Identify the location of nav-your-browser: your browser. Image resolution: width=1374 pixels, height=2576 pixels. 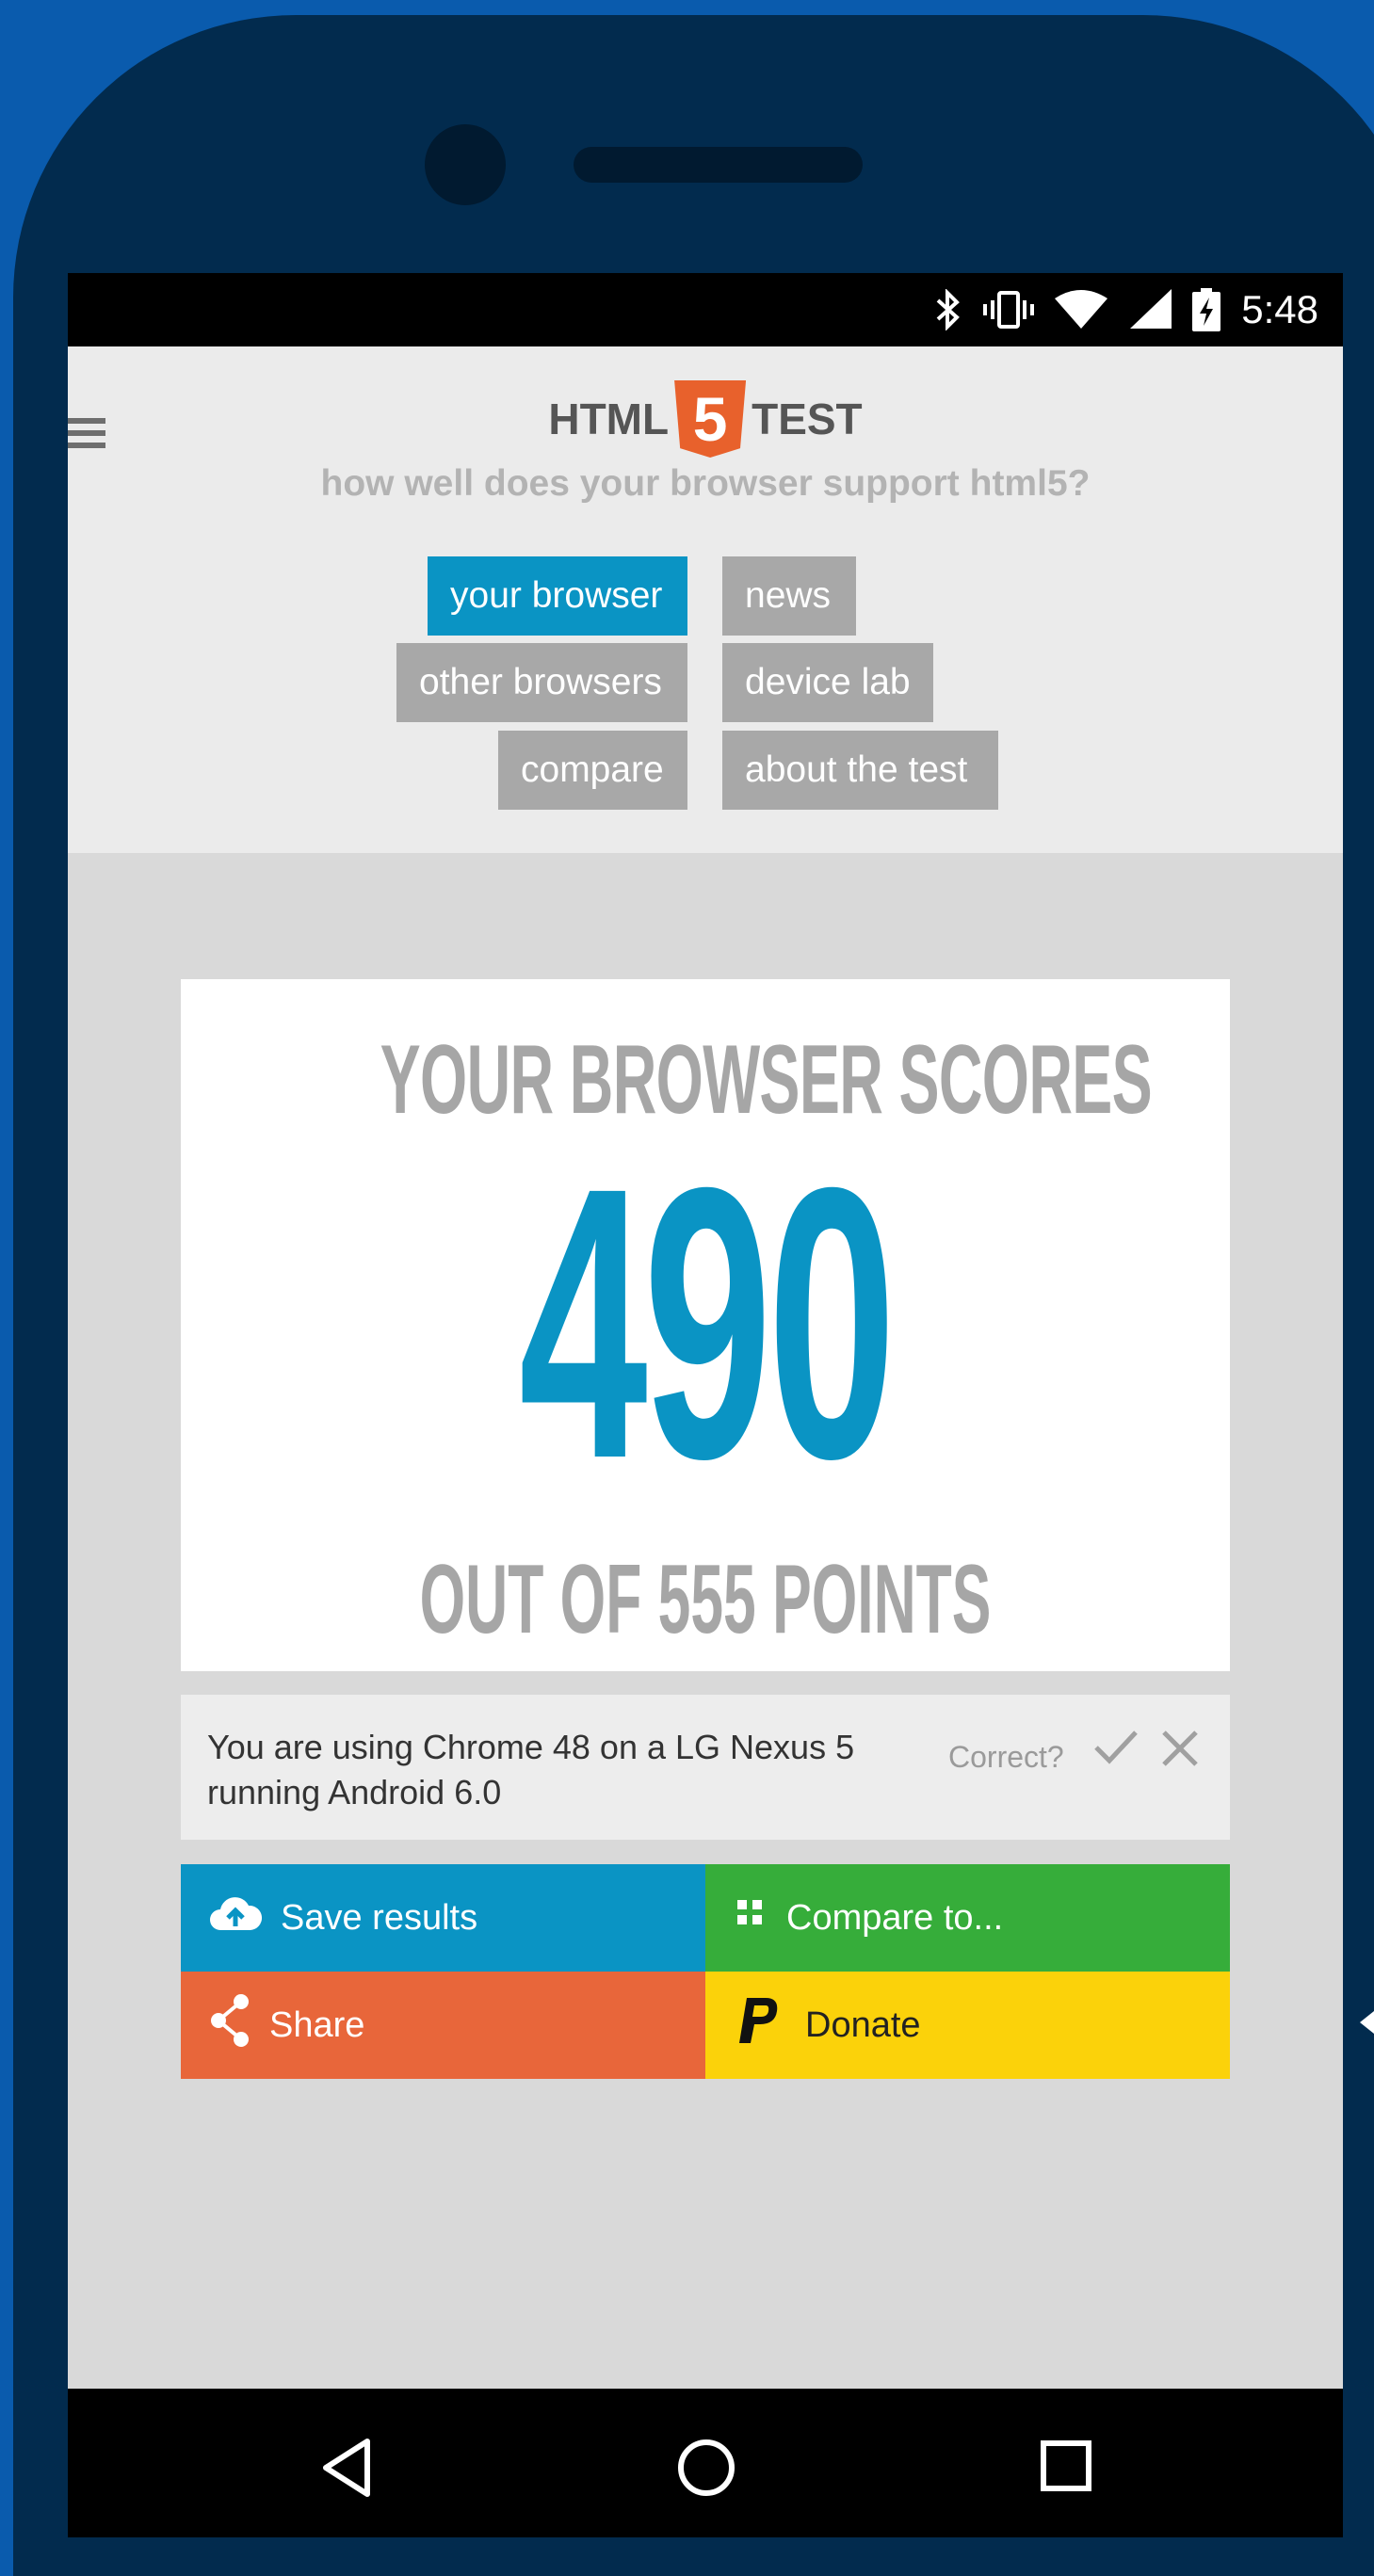
(557, 596).